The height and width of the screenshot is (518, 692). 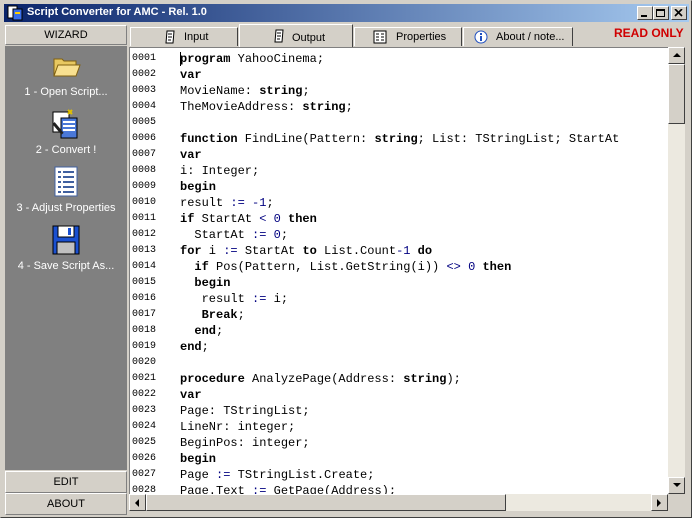 What do you see at coordinates (245, 91) in the screenshot?
I see `code-line: MovieName: string;` at bounding box center [245, 91].